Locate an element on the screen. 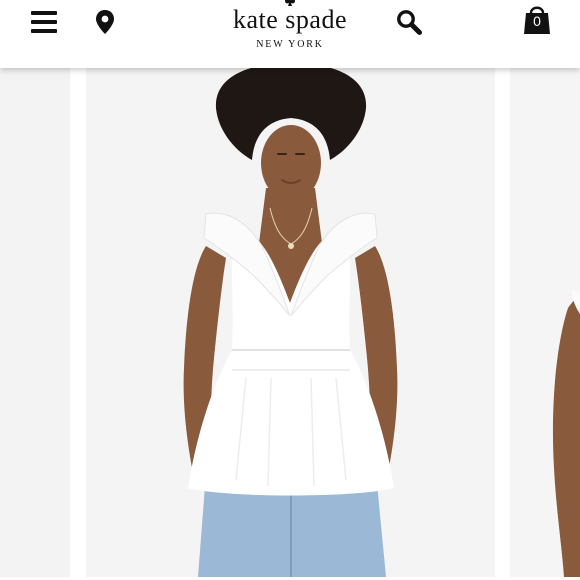  bag-count: 0 is located at coordinates (537, 21).